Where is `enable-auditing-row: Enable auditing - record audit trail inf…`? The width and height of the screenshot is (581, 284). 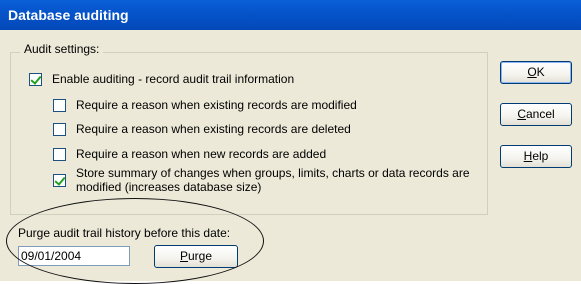
enable-auditing-row: Enable auditing - record audit trail inf… is located at coordinates (161, 79).